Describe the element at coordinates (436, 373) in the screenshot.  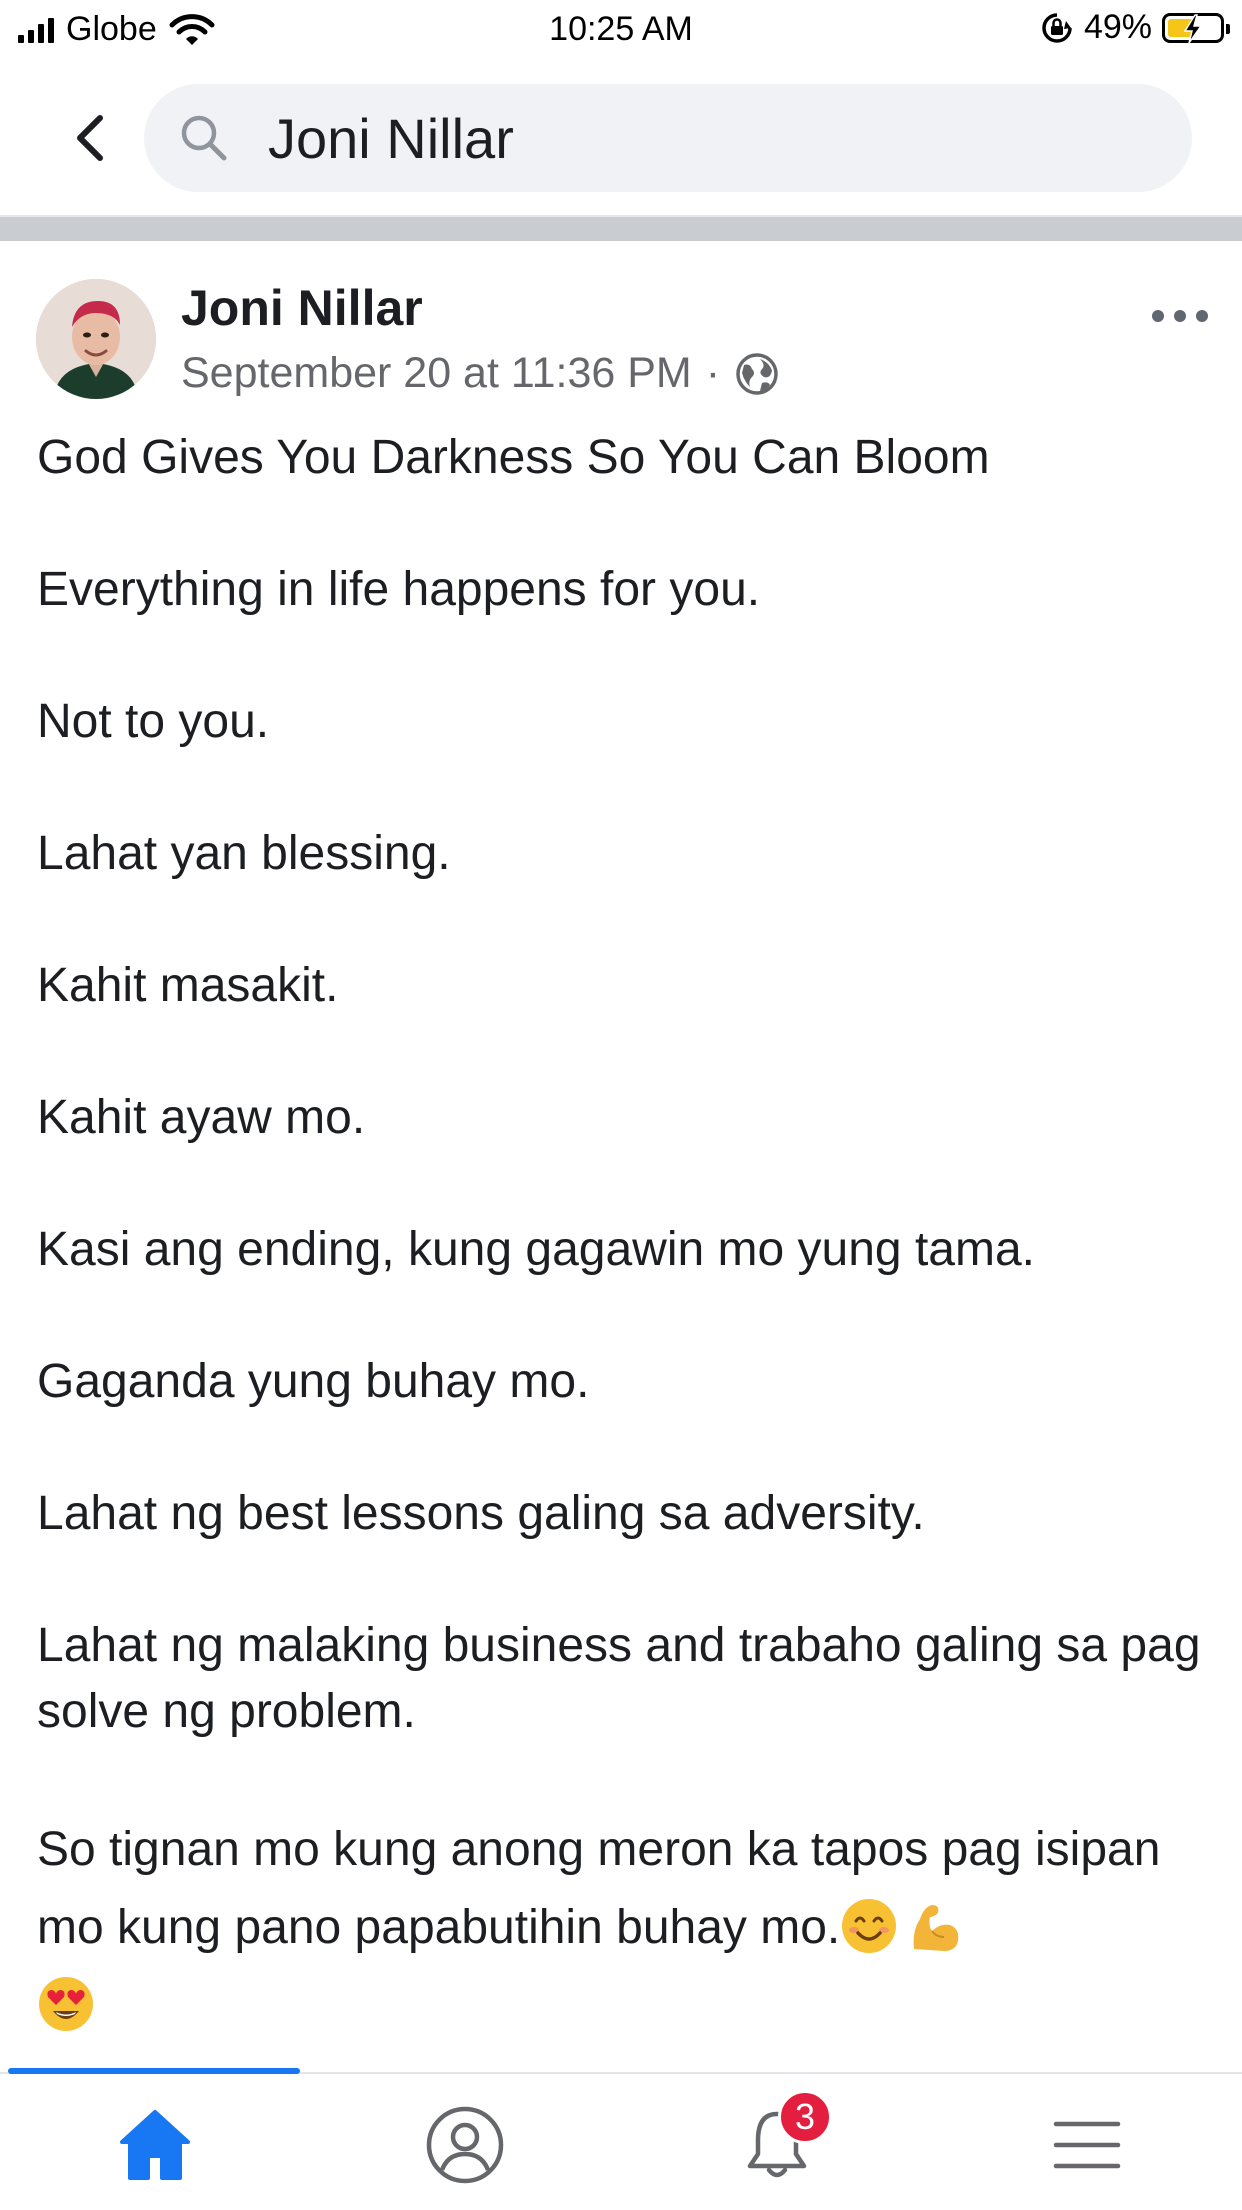
I see `post-timestamp: September 20 at 11:36 PM` at that location.